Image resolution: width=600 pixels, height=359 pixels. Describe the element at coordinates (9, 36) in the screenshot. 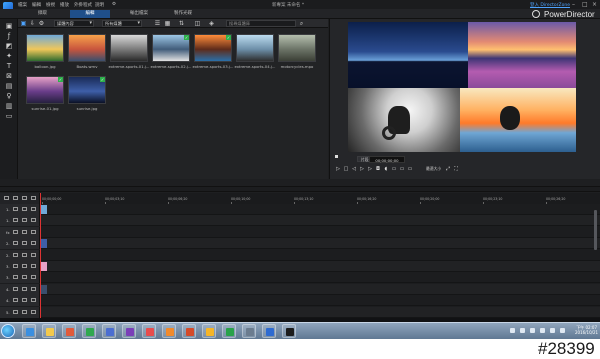

I see `fx-room-icon: ƒ` at that location.